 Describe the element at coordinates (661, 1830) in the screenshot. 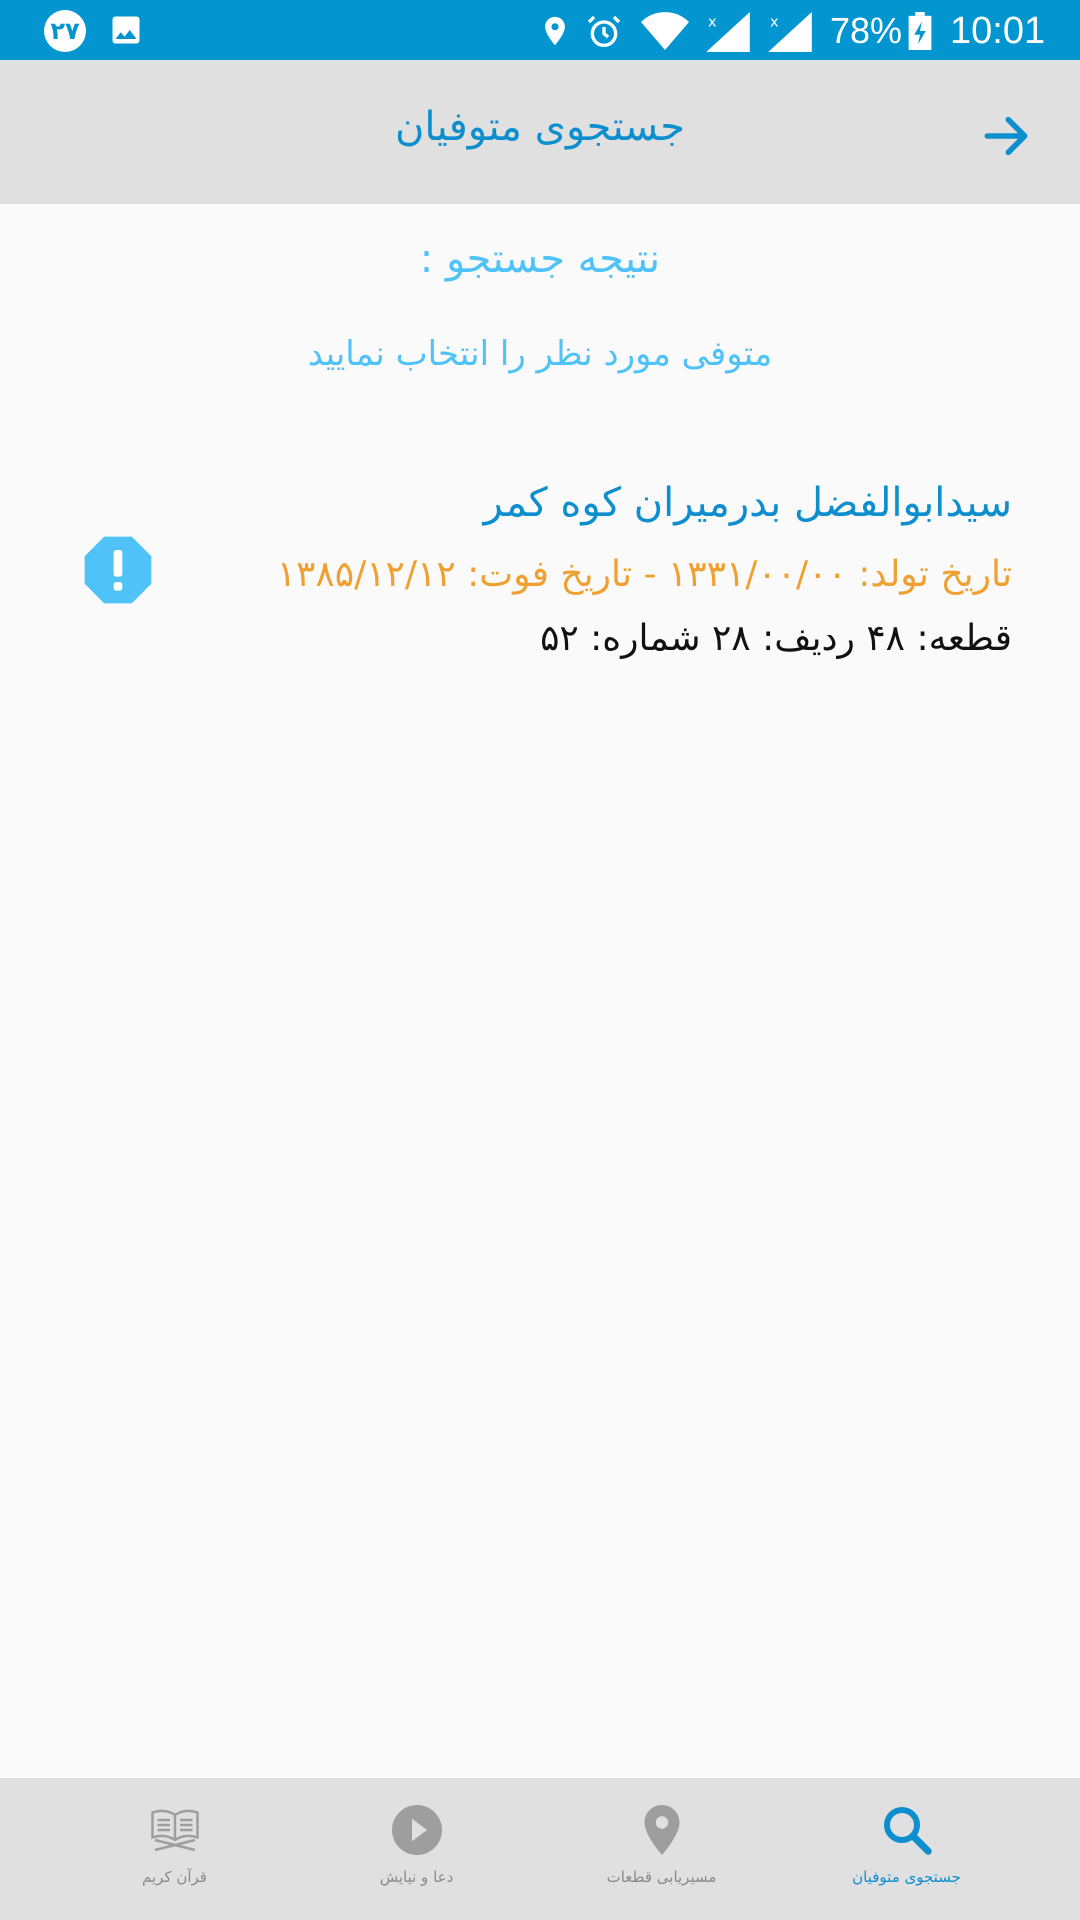

I see `location-pin-icon` at that location.